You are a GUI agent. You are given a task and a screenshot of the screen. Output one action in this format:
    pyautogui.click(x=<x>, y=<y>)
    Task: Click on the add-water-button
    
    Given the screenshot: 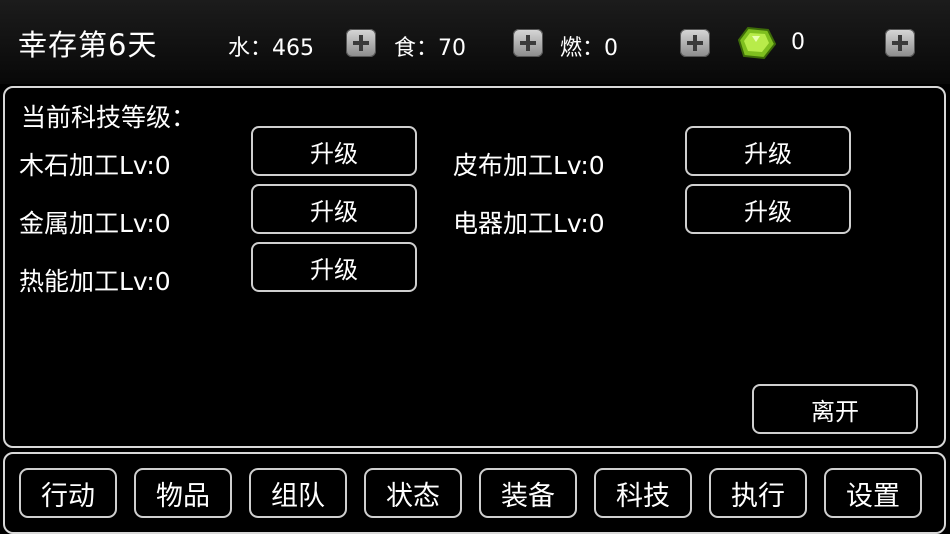 What is the action you would take?
    pyautogui.click(x=361, y=43)
    